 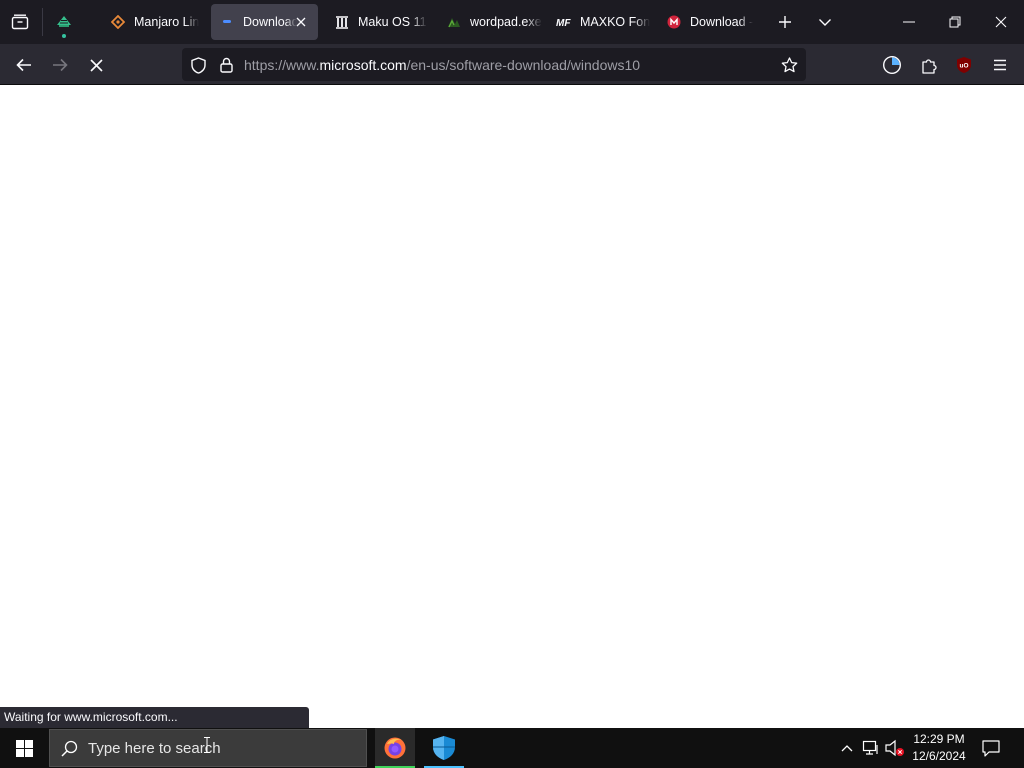 What do you see at coordinates (506, 22) in the screenshot?
I see `tab-label: wordpad.exe` at bounding box center [506, 22].